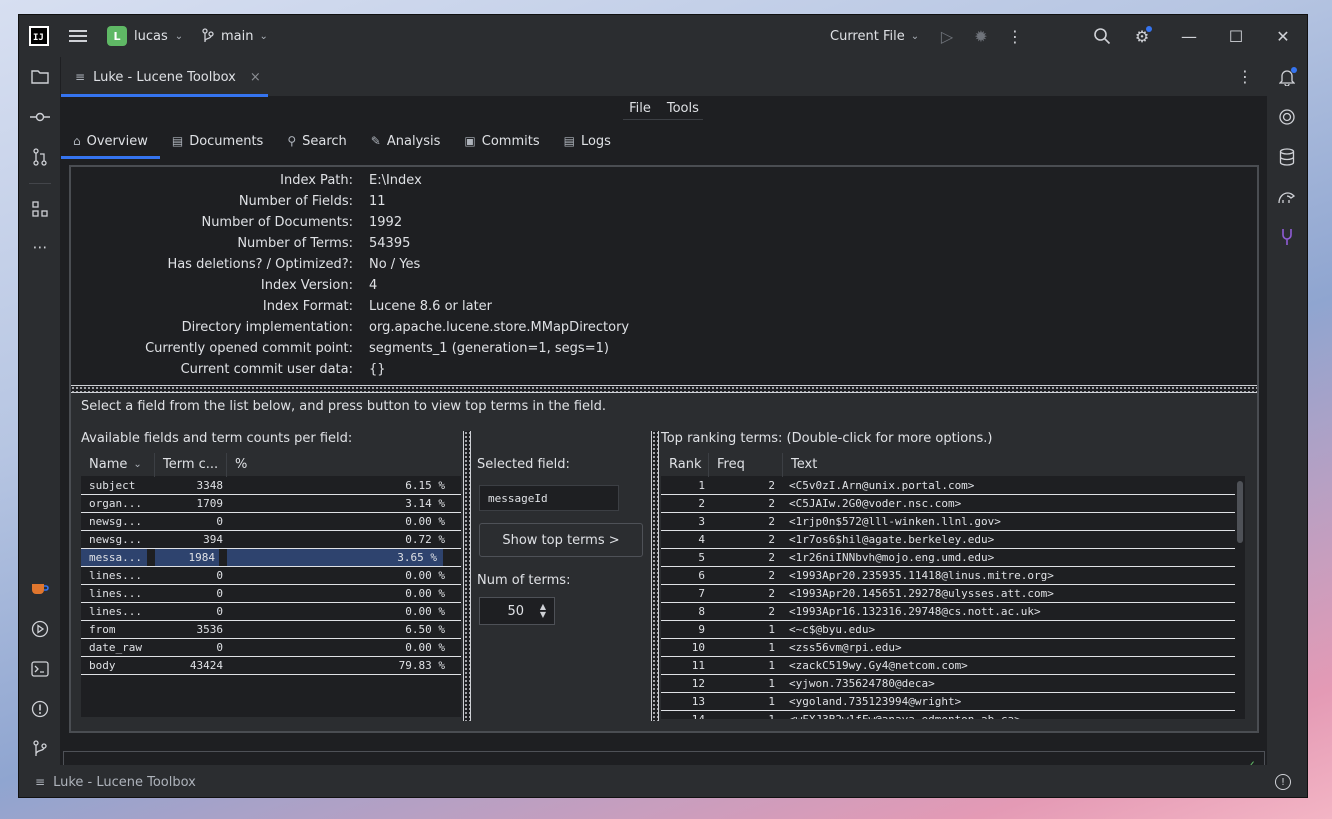 This screenshot has height=819, width=1332. I want to click on field-row: messa... 1984 3.65 %, so click(271, 558).